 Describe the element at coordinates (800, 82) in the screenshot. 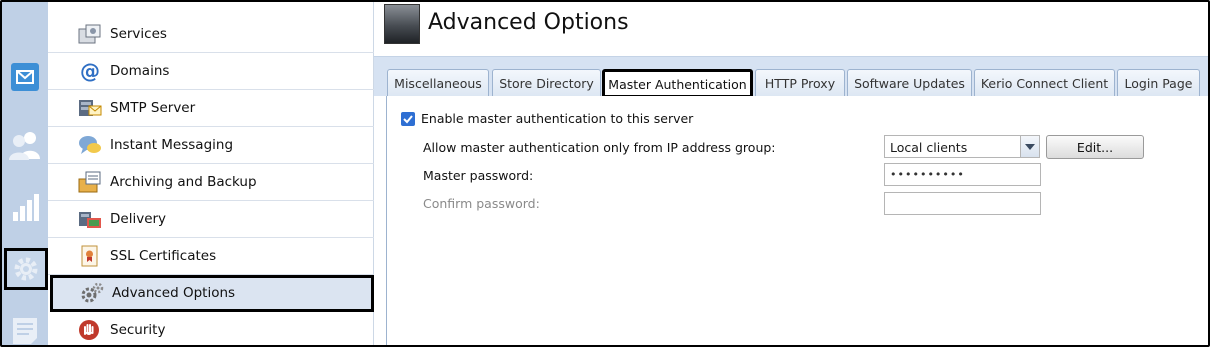

I see `tab-http-proxy: HTTP Proxy` at that location.